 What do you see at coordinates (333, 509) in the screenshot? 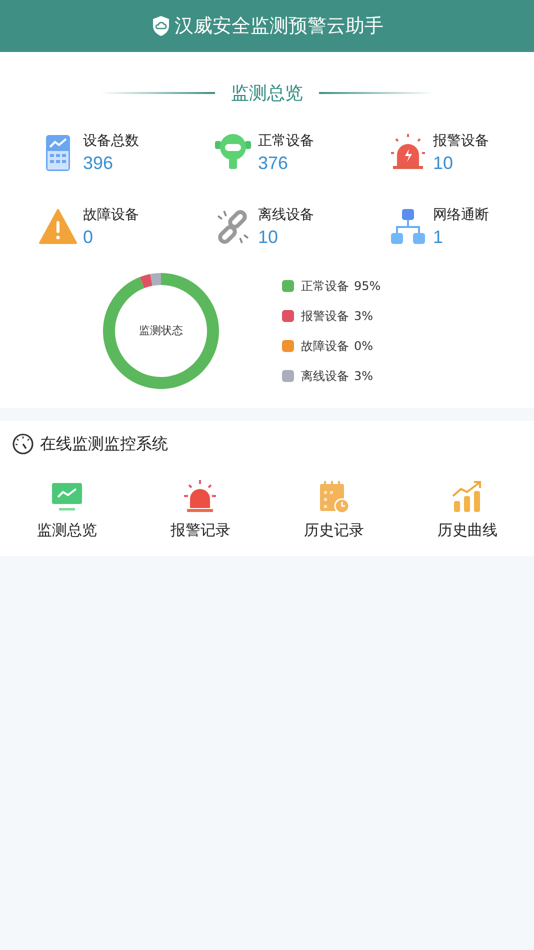
I see `menu-item: 历史记录` at bounding box center [333, 509].